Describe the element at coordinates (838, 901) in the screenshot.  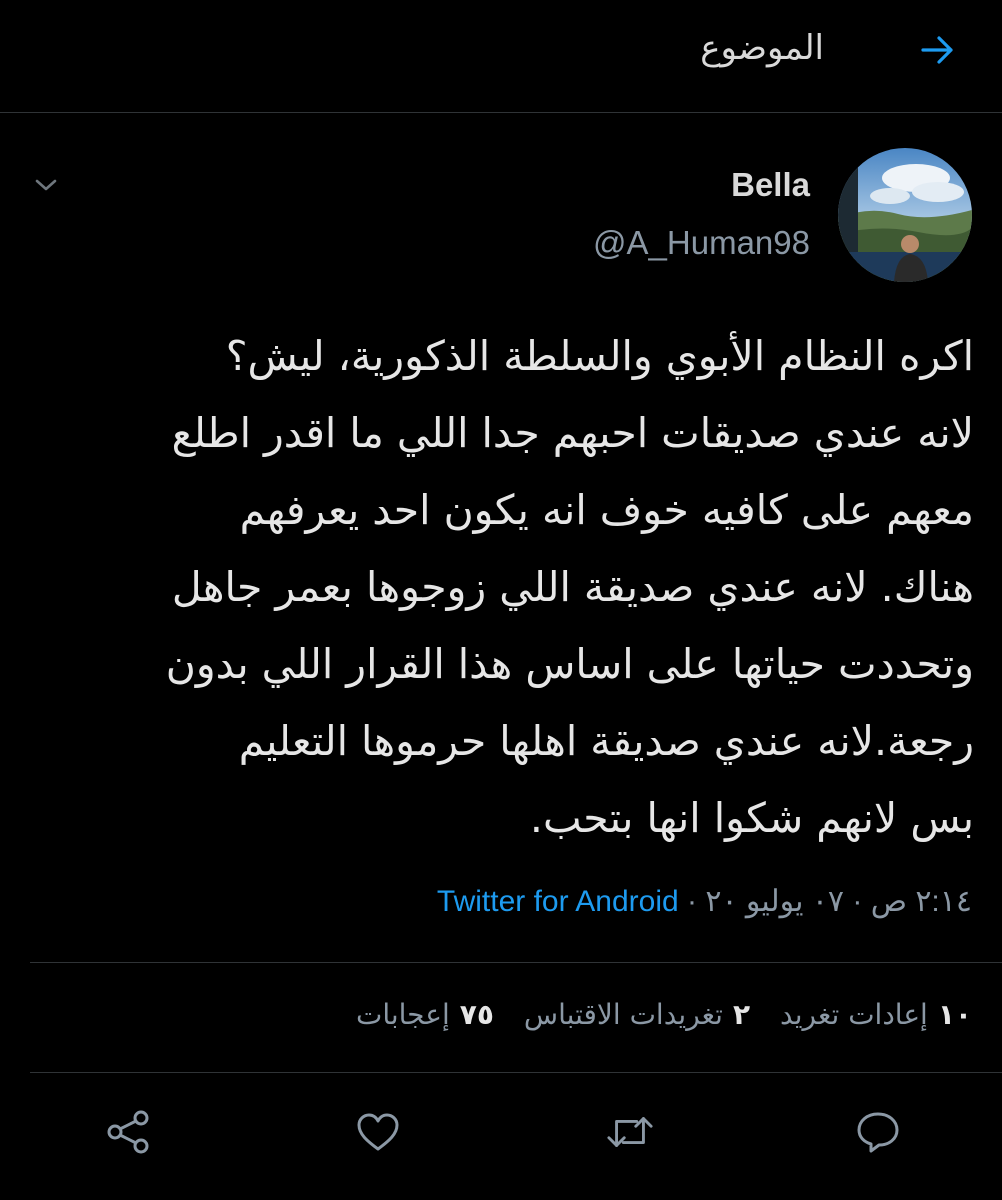
I see `tweet-timestamp: ٢:١٤ ص · ٠٧ يوليو ٢٠` at that location.